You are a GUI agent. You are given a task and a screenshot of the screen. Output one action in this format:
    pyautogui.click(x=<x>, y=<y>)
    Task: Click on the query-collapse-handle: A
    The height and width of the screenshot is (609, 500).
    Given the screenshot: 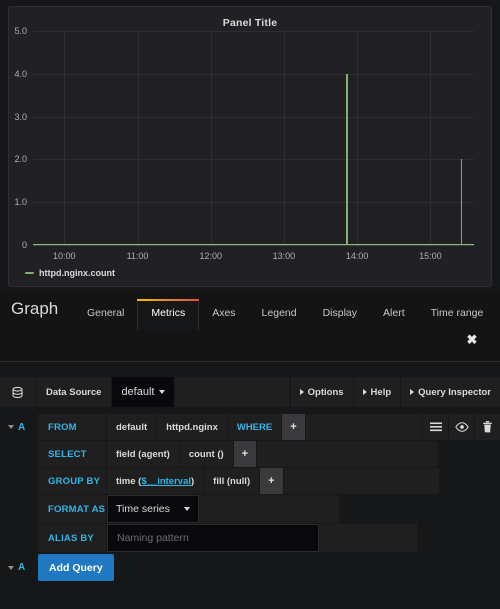 What is the action you would take?
    pyautogui.click(x=19, y=427)
    